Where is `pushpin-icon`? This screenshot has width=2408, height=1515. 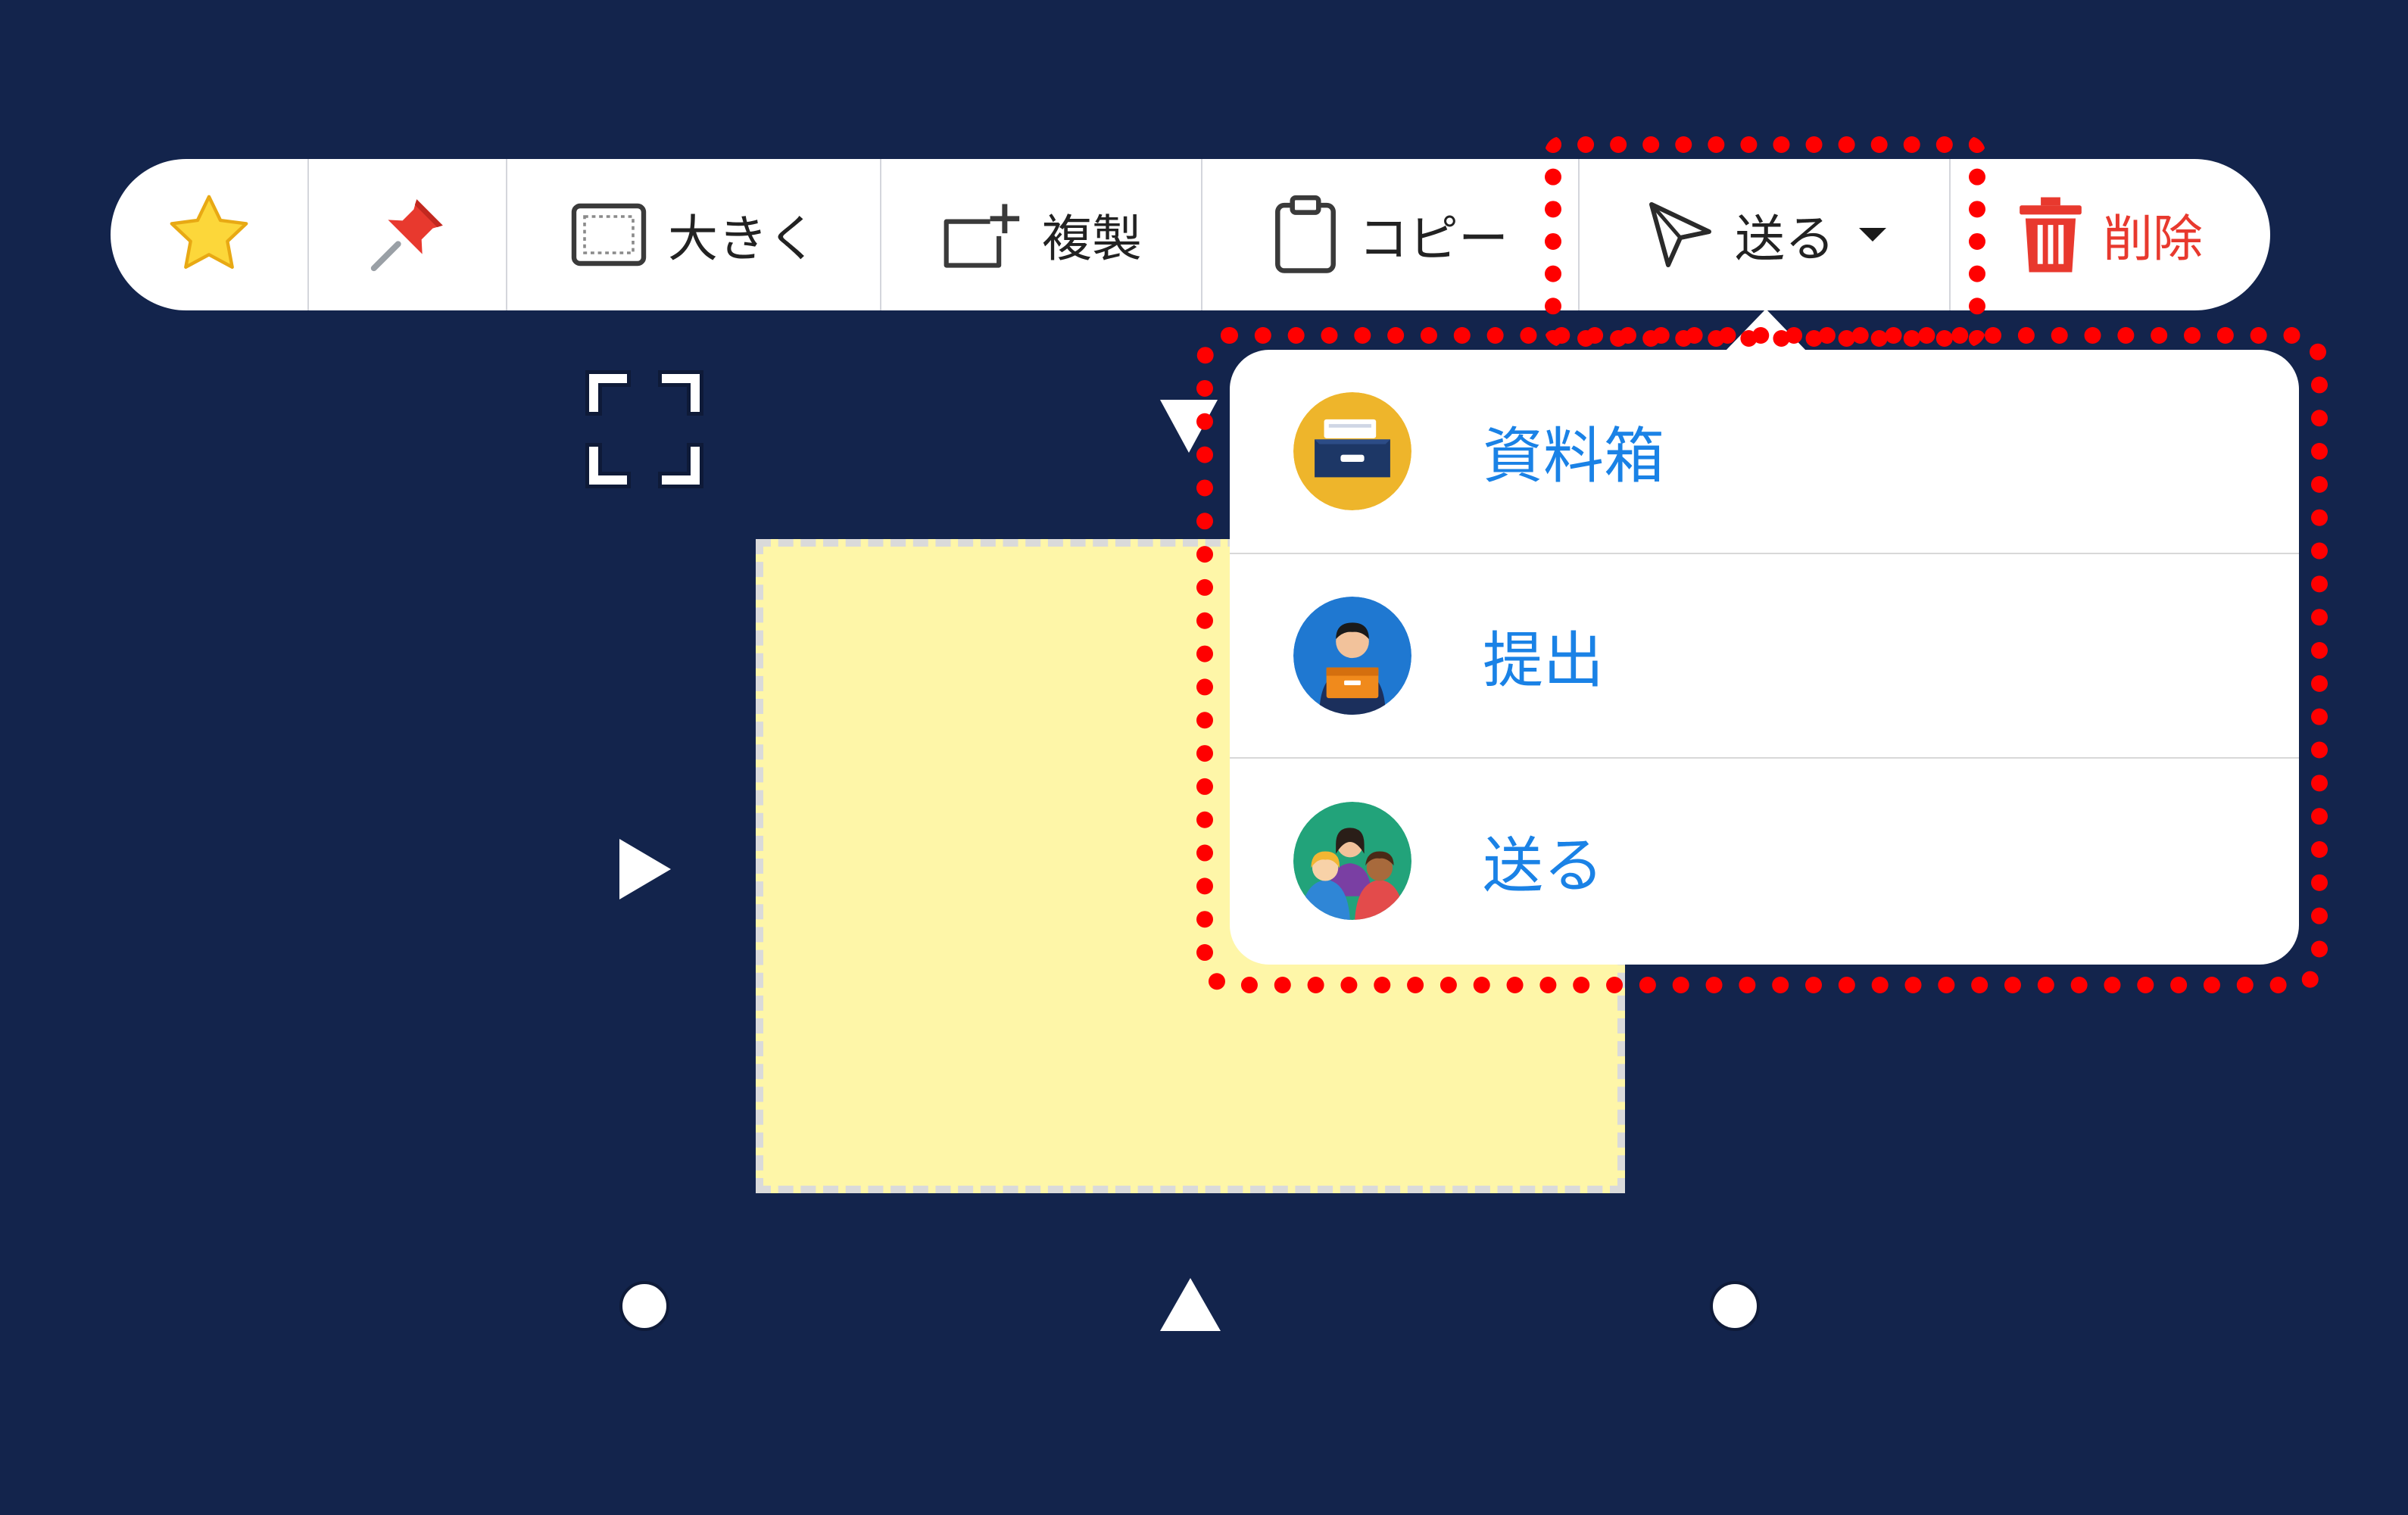 pushpin-icon is located at coordinates (408, 234).